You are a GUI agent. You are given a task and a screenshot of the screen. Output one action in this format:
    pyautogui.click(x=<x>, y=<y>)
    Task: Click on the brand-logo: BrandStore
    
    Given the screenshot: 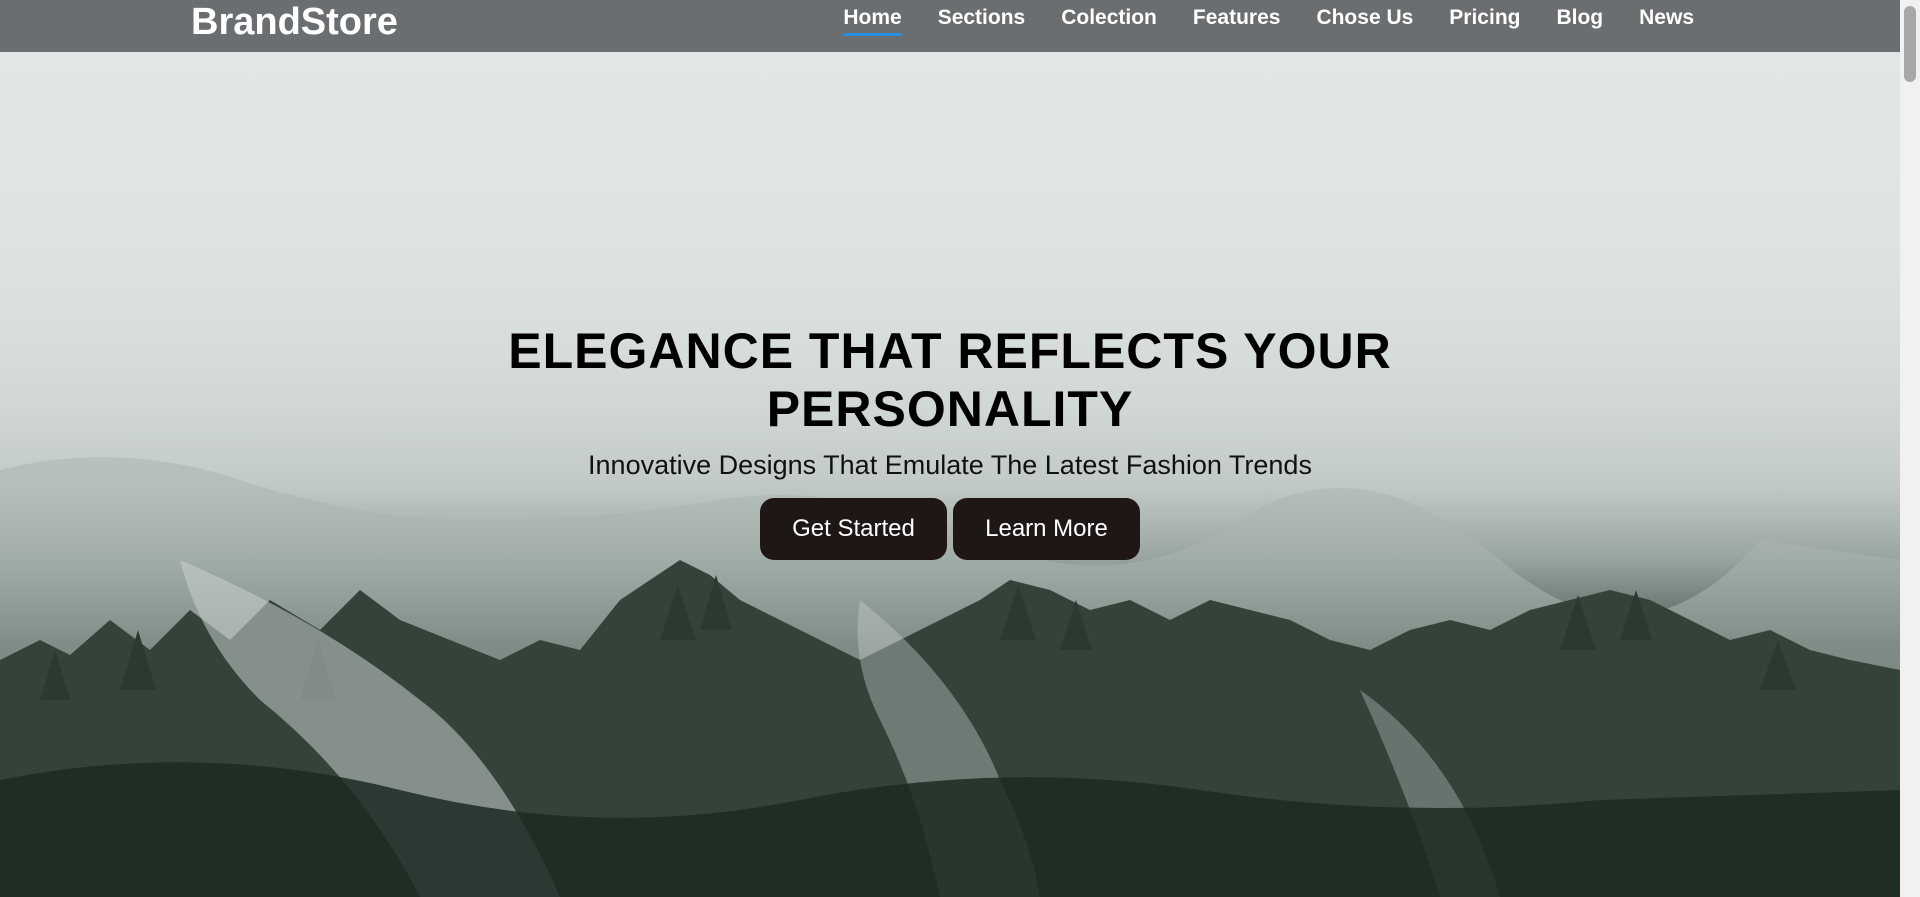 What is the action you would take?
    pyautogui.click(x=294, y=22)
    